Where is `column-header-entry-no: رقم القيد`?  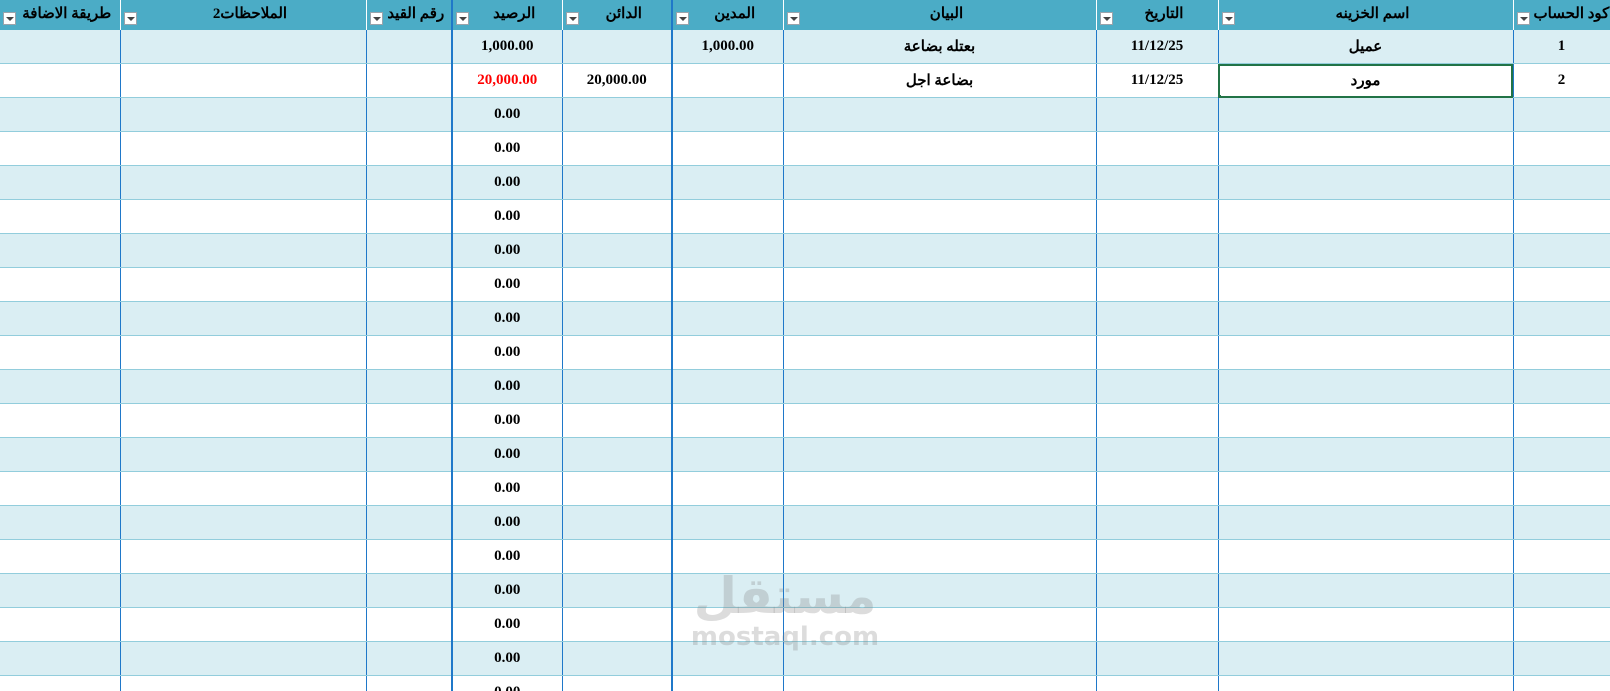 column-header-entry-no: رقم القيد is located at coordinates (409, 15).